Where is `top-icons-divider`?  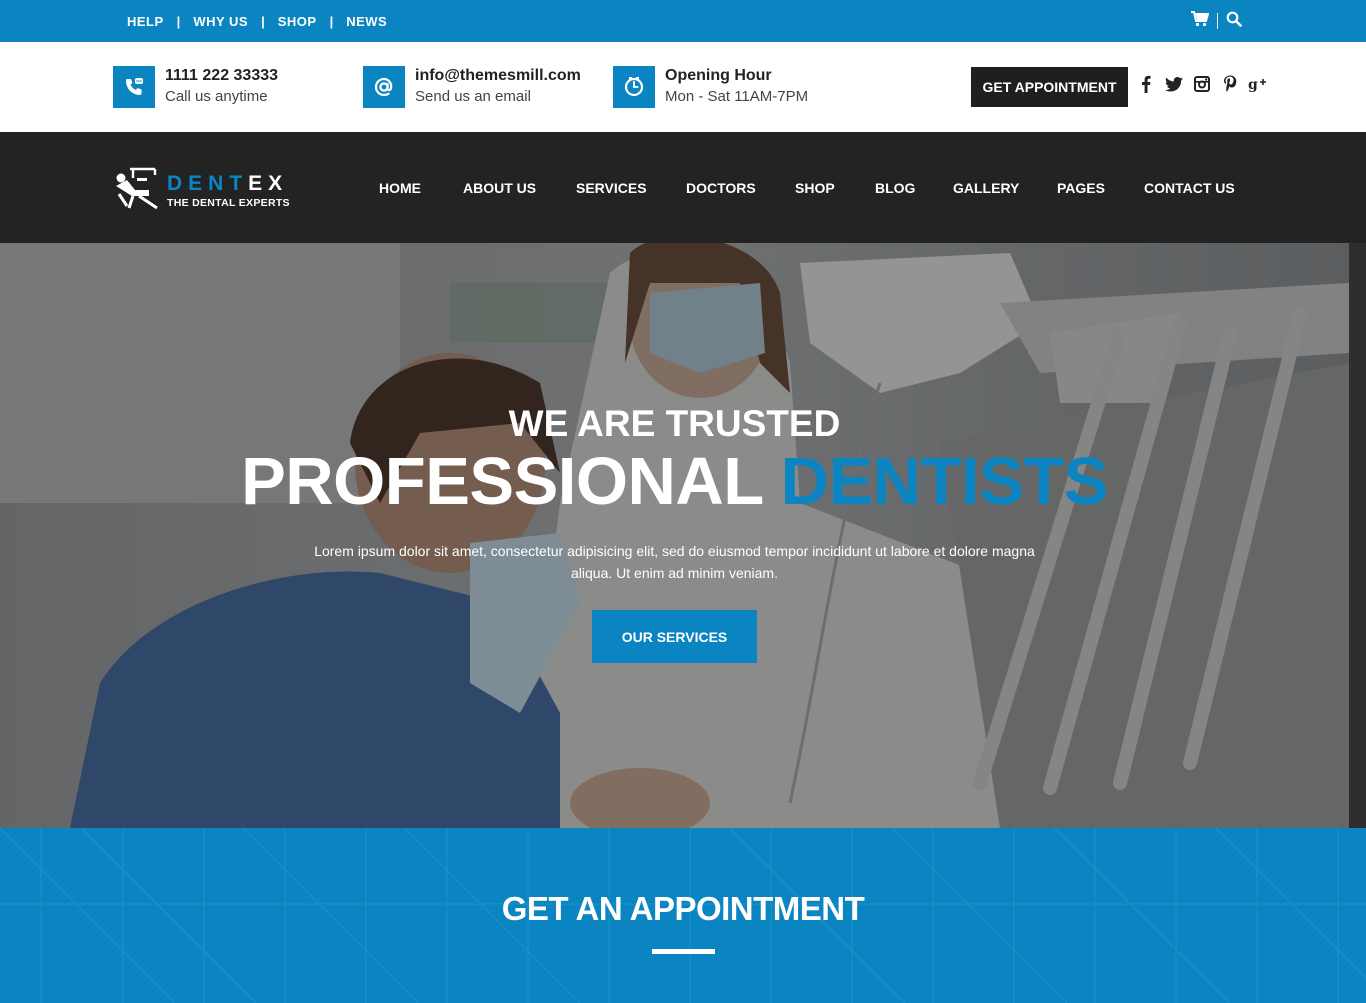
top-icons-divider is located at coordinates (1217, 21).